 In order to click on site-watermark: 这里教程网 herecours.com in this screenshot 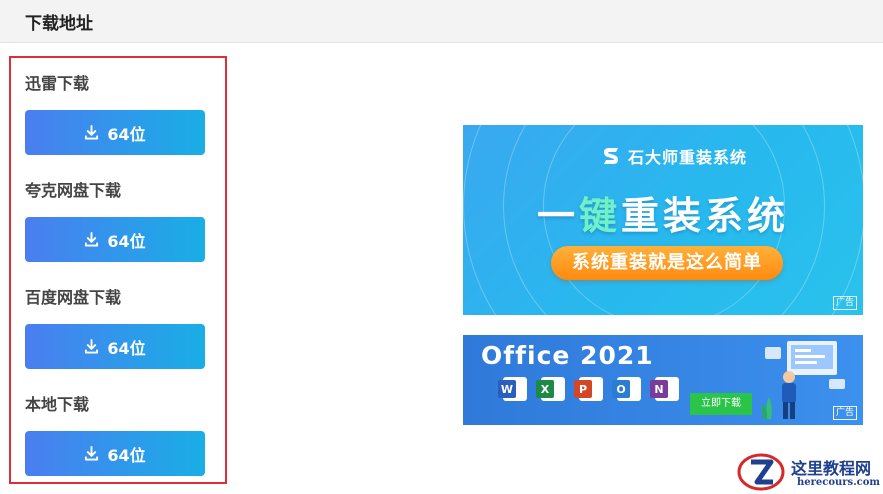, I will do `click(809, 472)`.